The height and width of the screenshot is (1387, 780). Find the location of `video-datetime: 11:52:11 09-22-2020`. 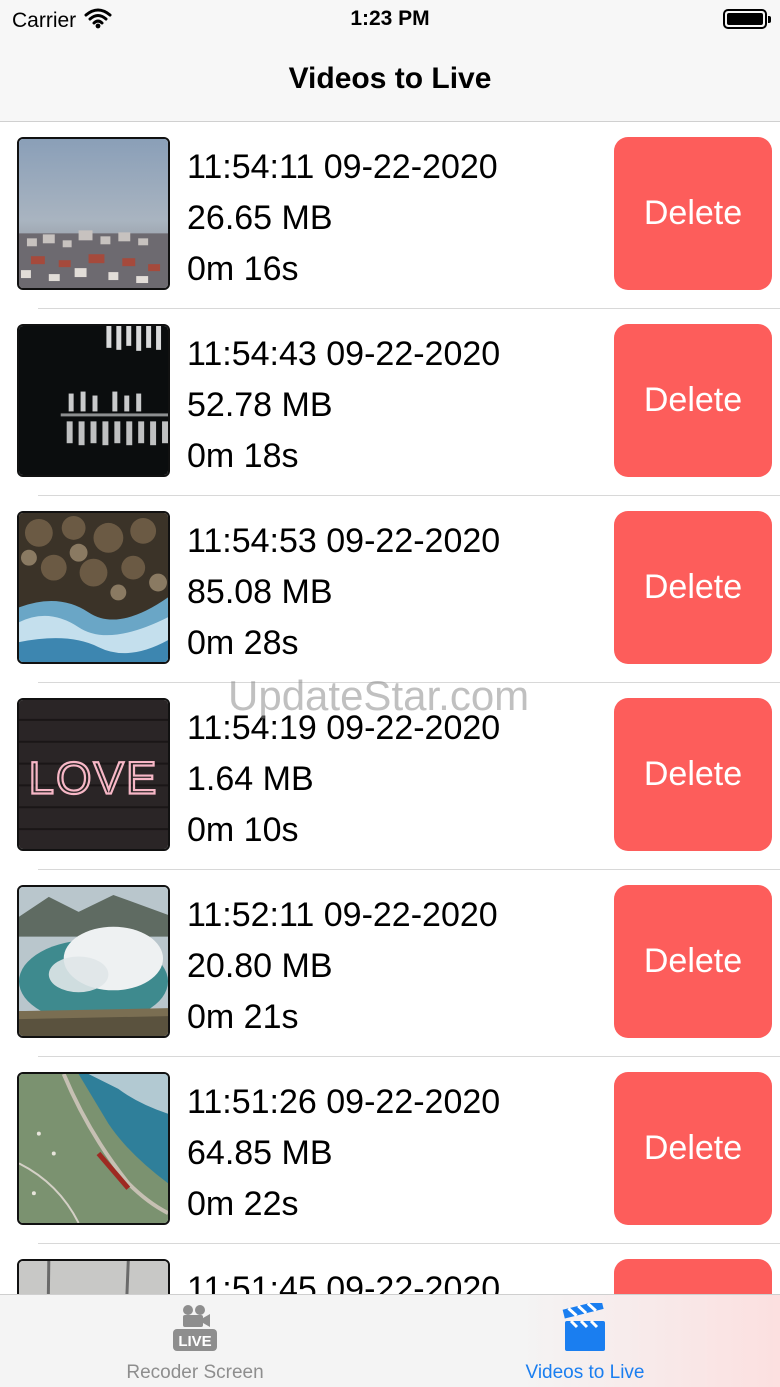

video-datetime: 11:52:11 09-22-2020 is located at coordinates (342, 915).